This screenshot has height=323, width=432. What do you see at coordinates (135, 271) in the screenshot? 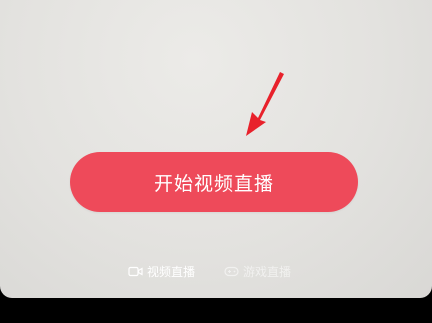
I see `camera-icon` at bounding box center [135, 271].